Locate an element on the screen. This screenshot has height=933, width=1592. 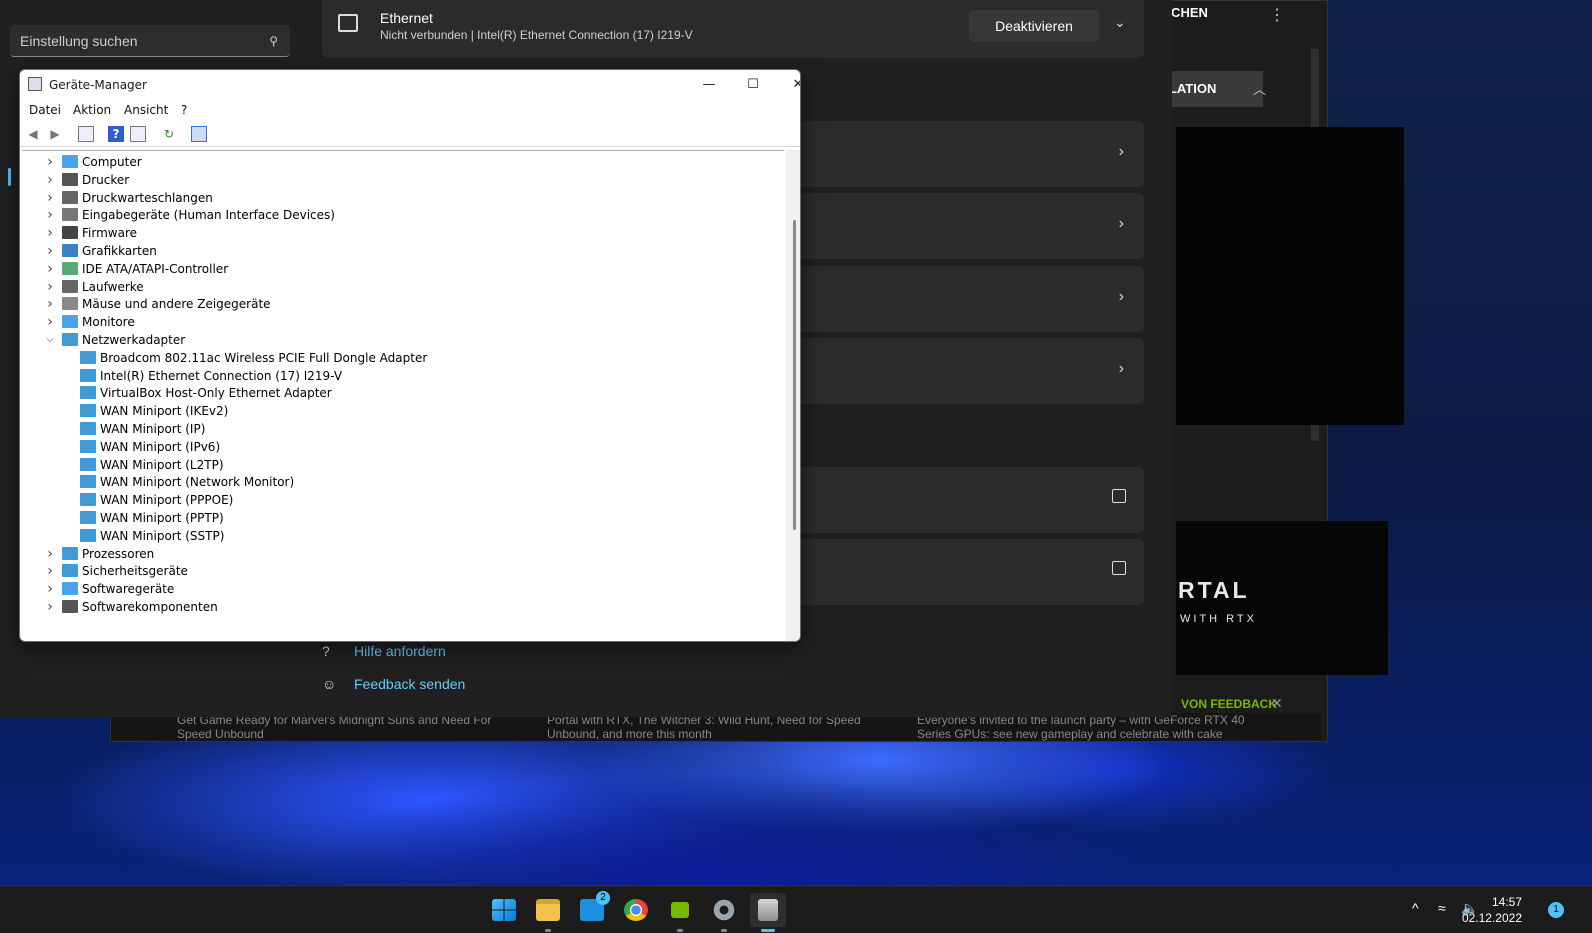
tree-category: › Softwaregeräte is located at coordinates (402, 589).